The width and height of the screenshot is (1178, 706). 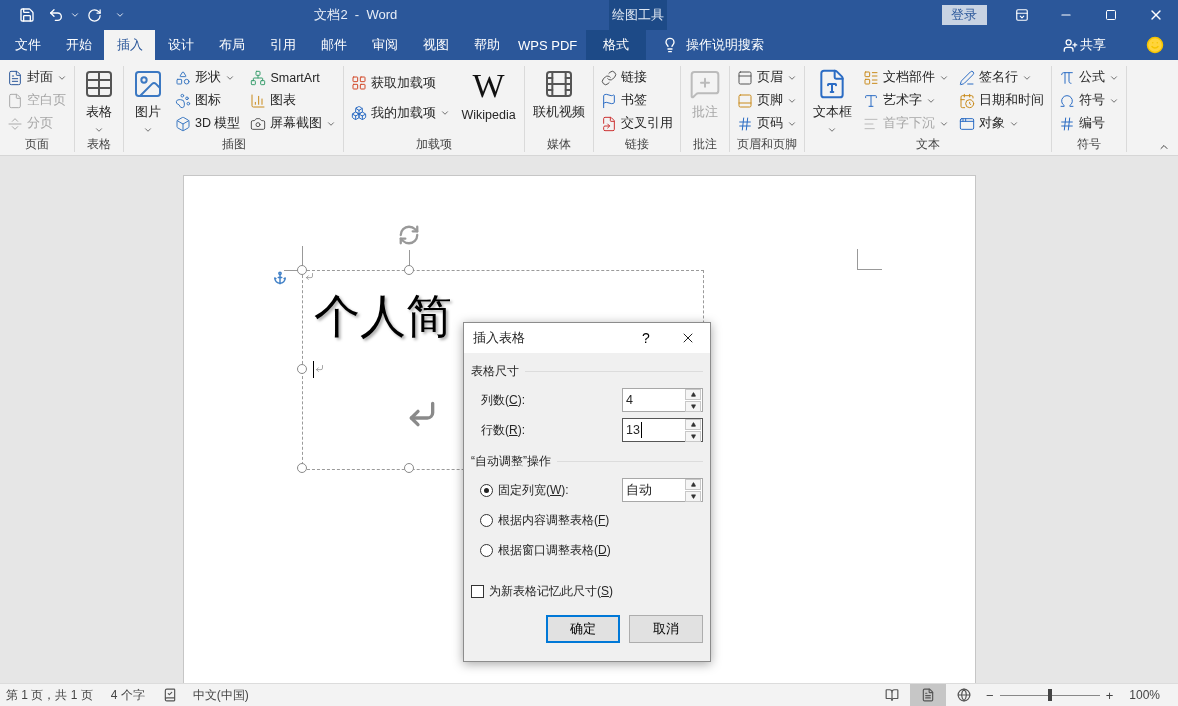 What do you see at coordinates (293, 77) in the screenshot?
I see `ribbon-button: SmartArt` at bounding box center [293, 77].